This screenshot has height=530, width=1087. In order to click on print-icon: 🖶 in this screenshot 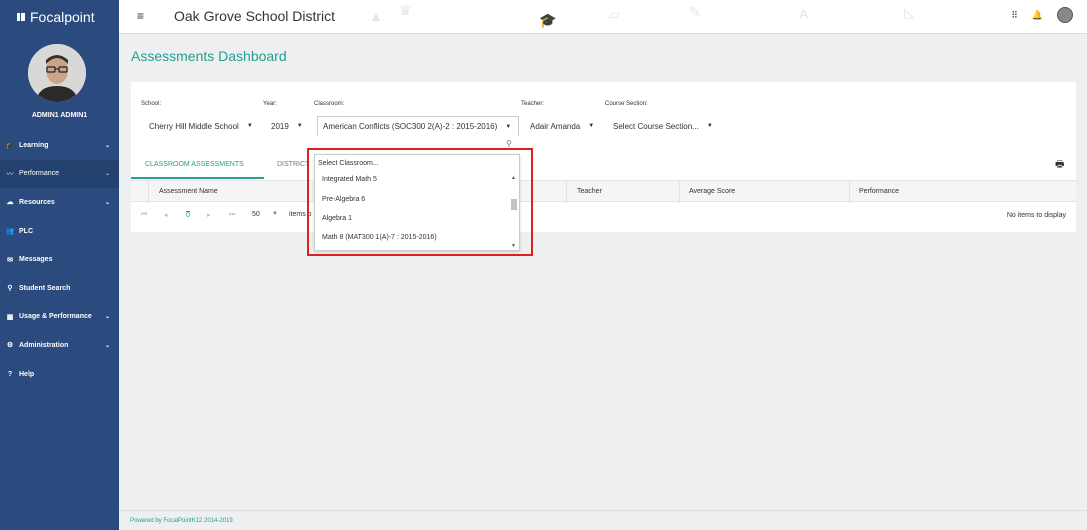, I will do `click(1059, 165)`.